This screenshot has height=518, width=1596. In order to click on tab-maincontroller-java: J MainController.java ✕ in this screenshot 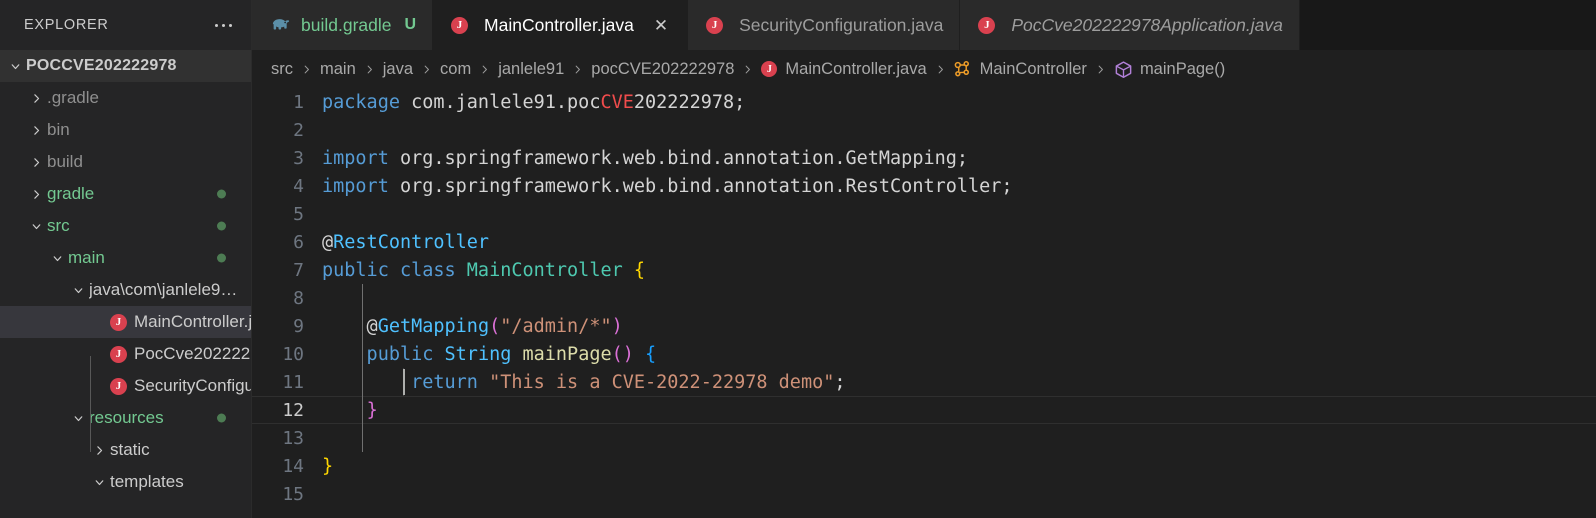, I will do `click(561, 25)`.